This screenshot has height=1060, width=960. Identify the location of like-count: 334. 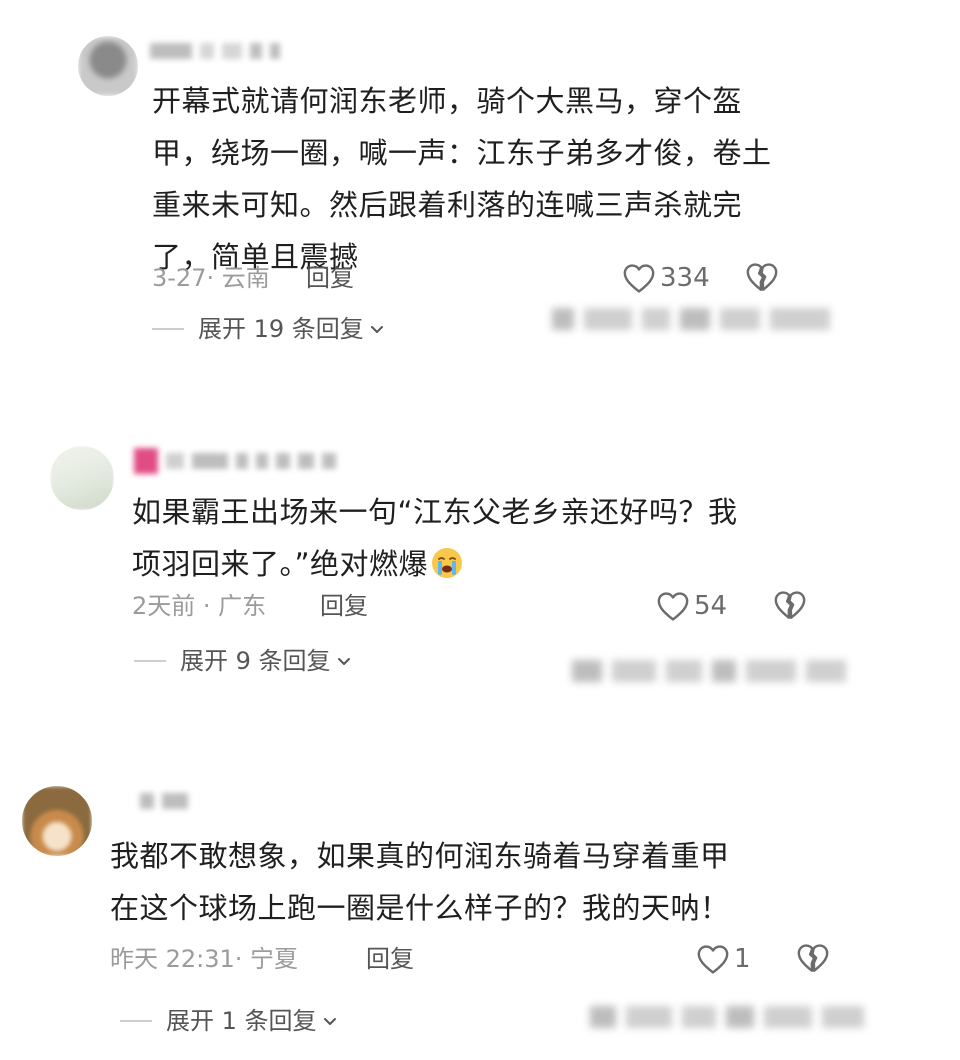
(685, 278).